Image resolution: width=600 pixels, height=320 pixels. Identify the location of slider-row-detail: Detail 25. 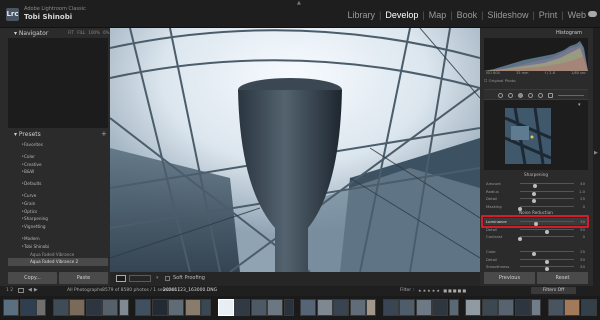
(536, 199).